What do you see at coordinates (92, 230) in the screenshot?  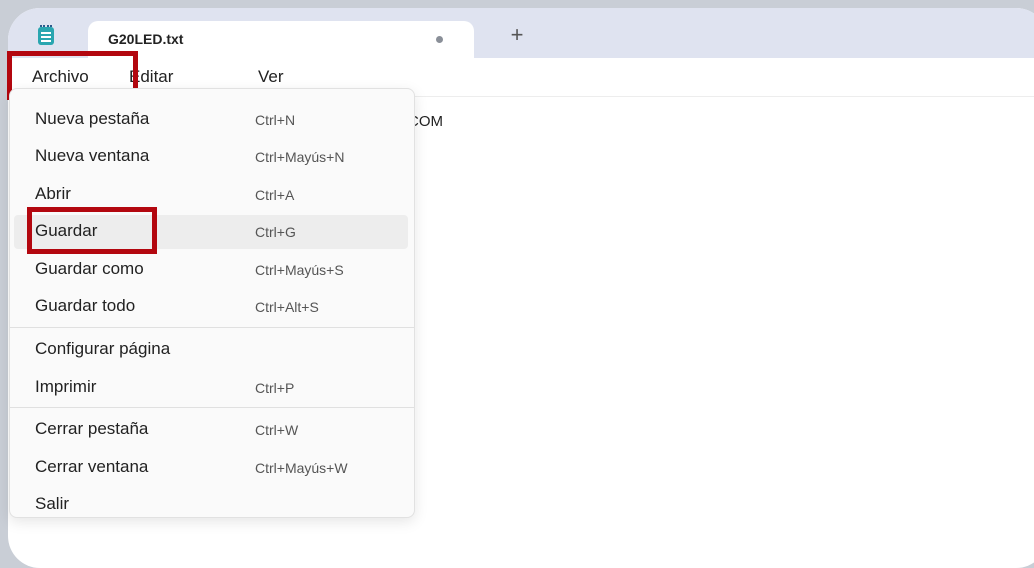 I see `highlight-box-guardar` at bounding box center [92, 230].